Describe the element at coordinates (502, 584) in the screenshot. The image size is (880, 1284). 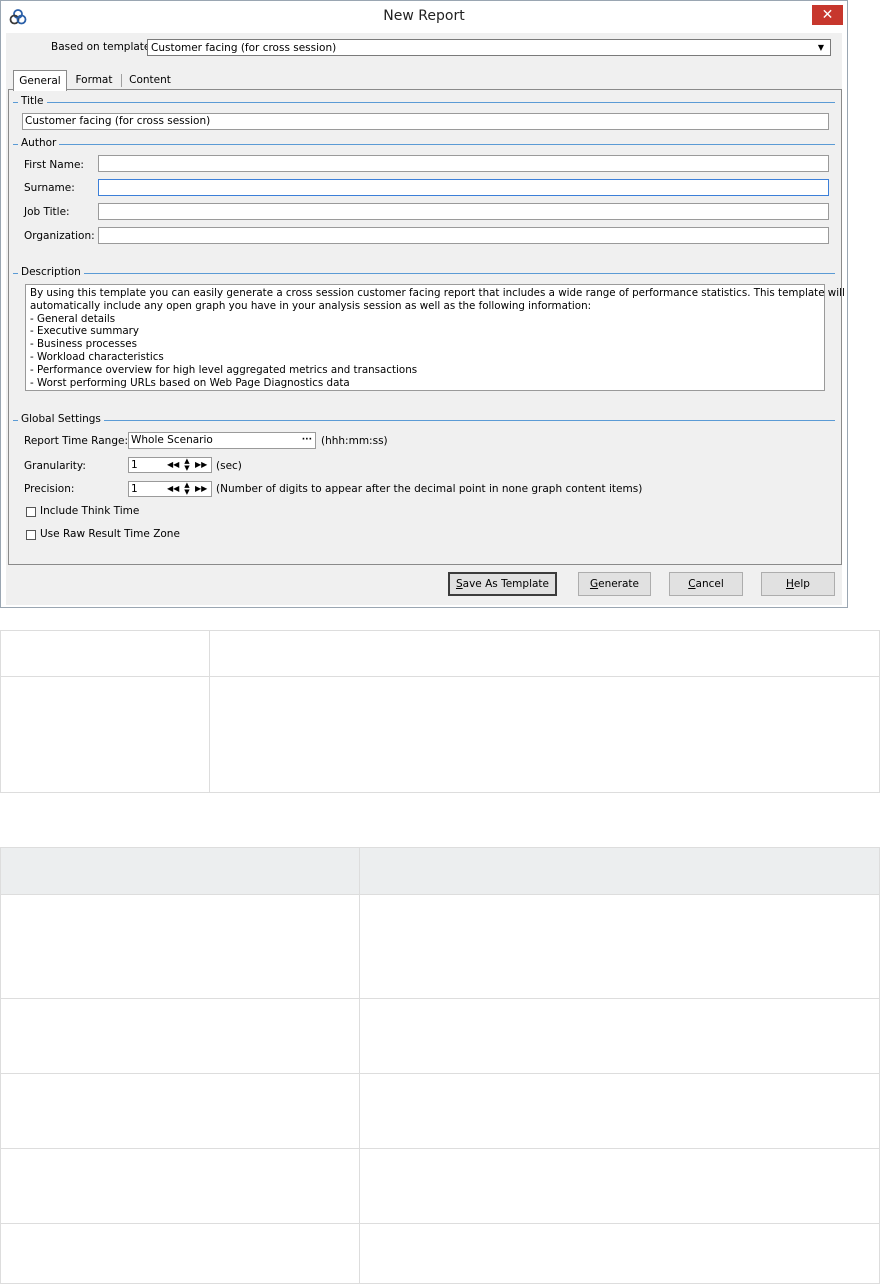
I see `save-as-template-button: Save As Template` at that location.